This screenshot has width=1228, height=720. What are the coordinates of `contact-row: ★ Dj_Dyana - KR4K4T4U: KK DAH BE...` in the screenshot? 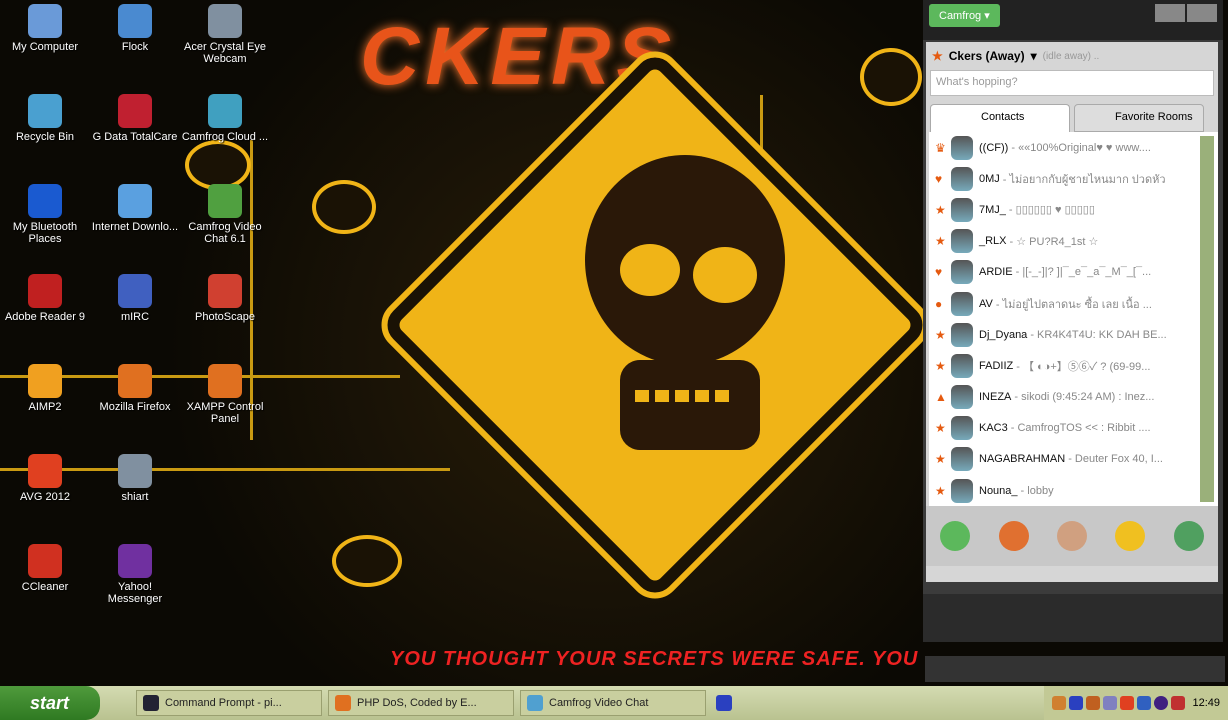 It's located at (1063, 334).